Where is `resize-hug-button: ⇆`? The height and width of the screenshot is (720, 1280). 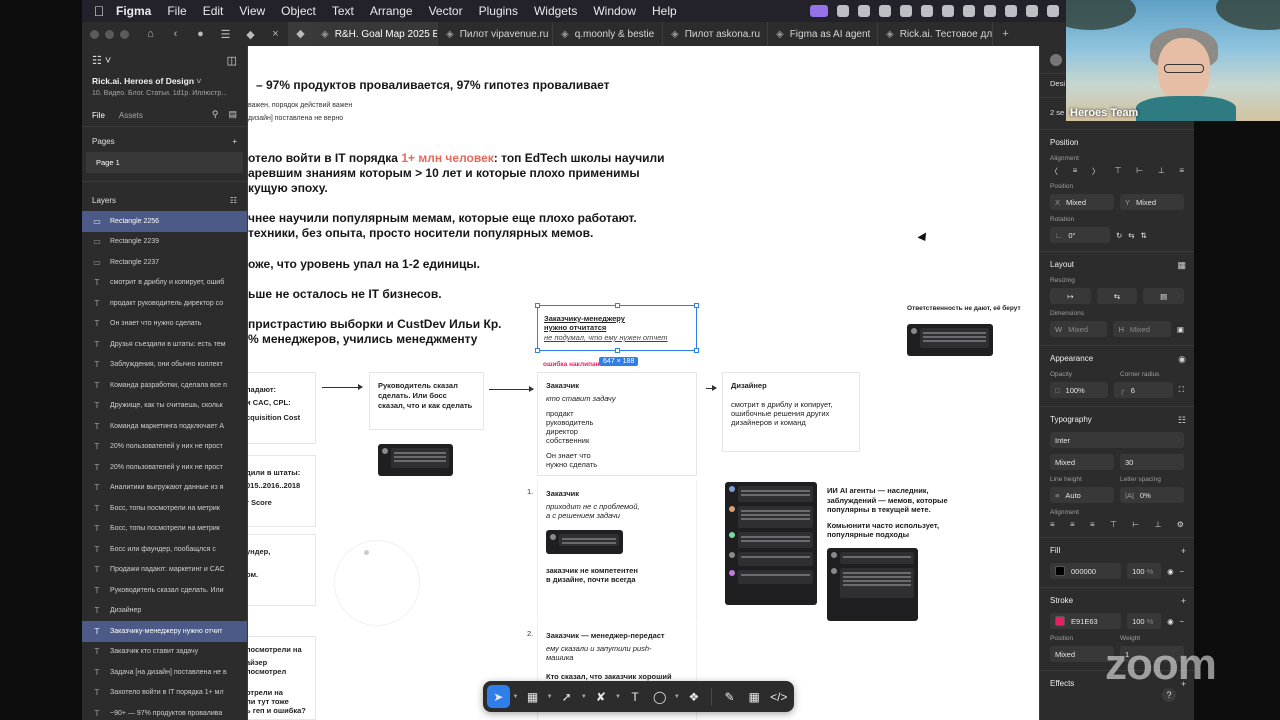
resize-hug-button: ⇆ is located at coordinates (1117, 296).